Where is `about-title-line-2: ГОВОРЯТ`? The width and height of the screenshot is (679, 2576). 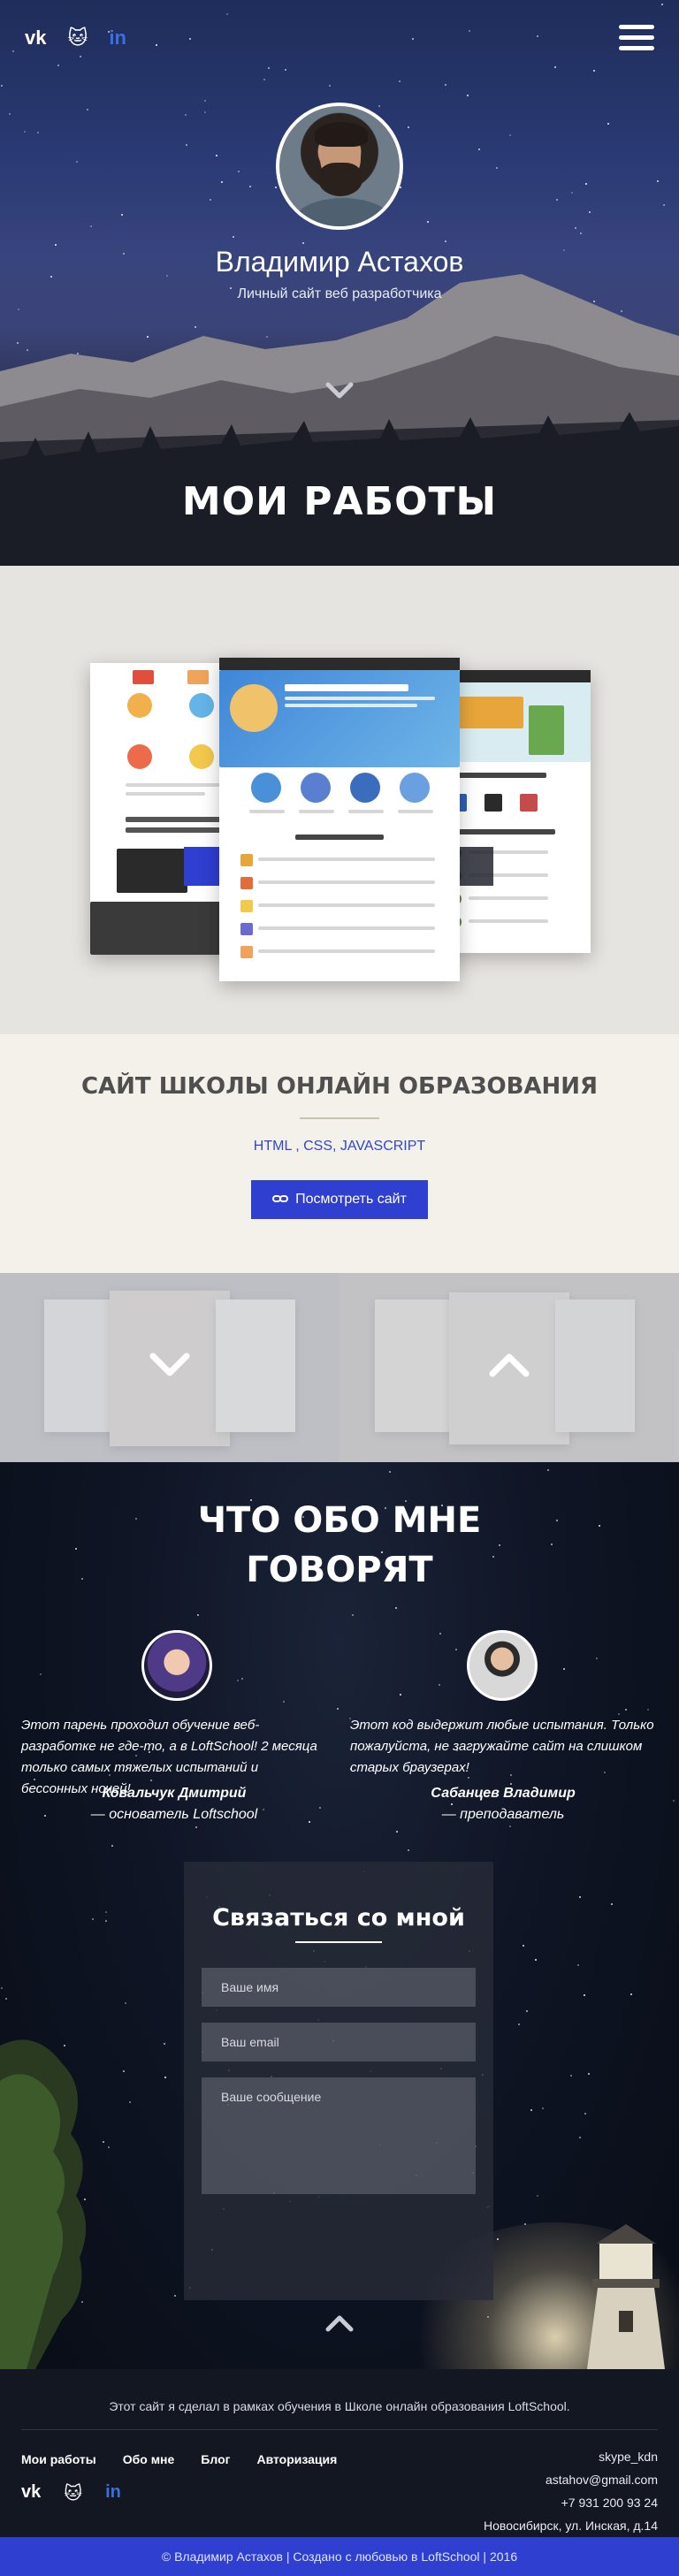
about-title-line-2: ГОВОРЯТ is located at coordinates (339, 1570).